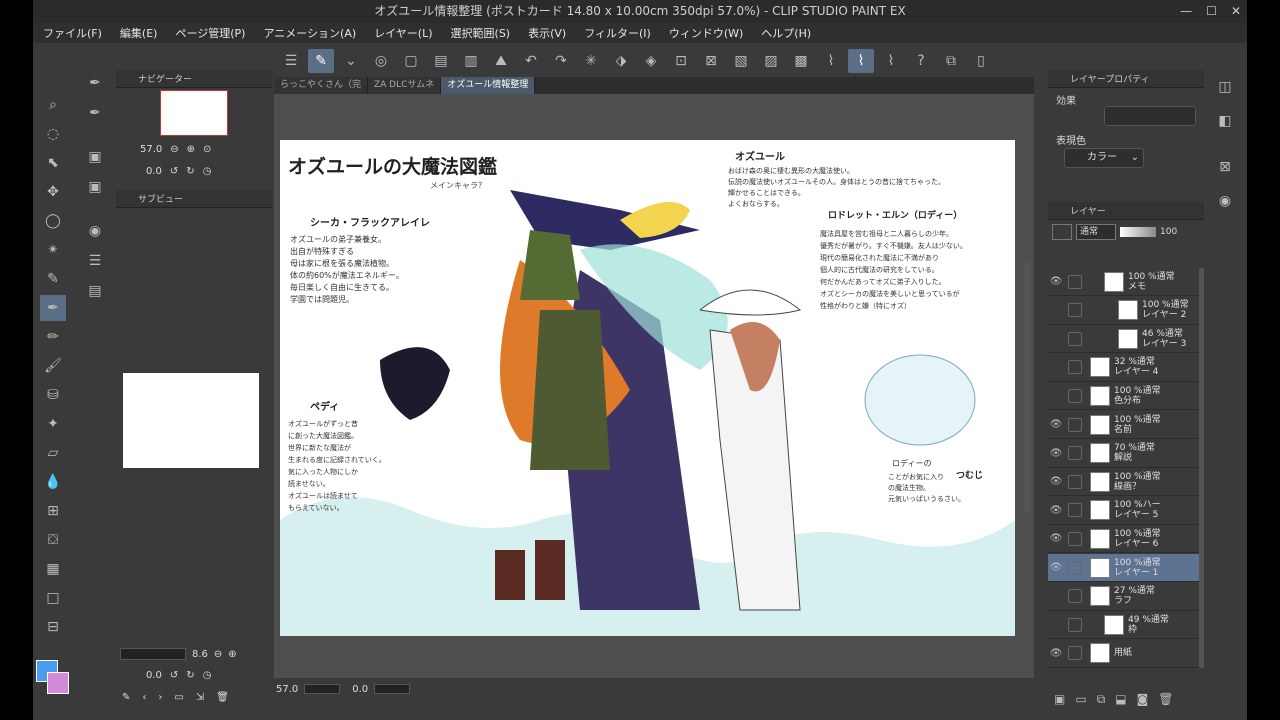 Image resolution: width=1280 pixels, height=720 pixels. I want to click on frame-tool-icon: □, so click(53, 598).